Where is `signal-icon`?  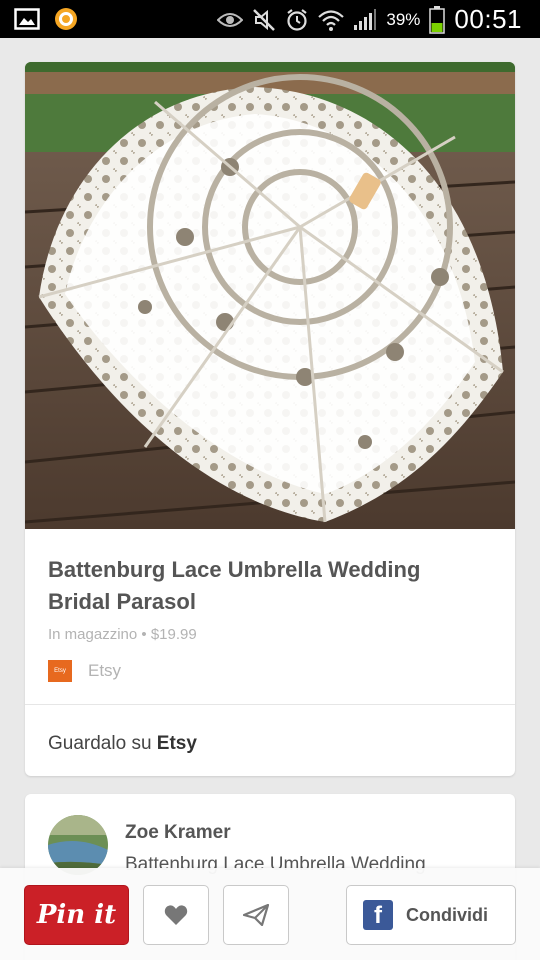 signal-icon is located at coordinates (365, 19).